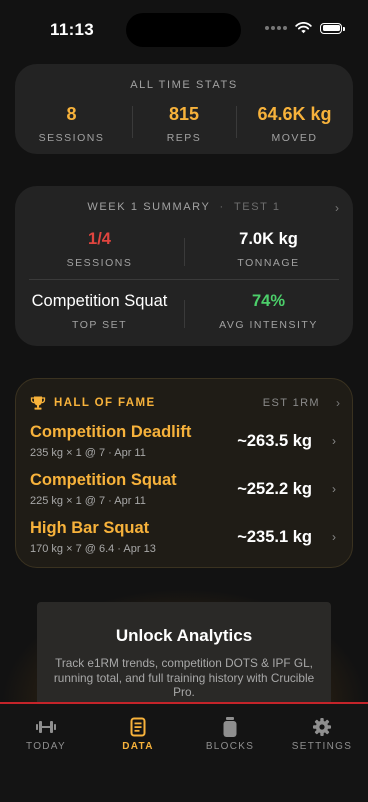 This screenshot has width=368, height=802. I want to click on tab-bar: TODAY DATA BLOCKS SETTINGS, so click(184, 752).